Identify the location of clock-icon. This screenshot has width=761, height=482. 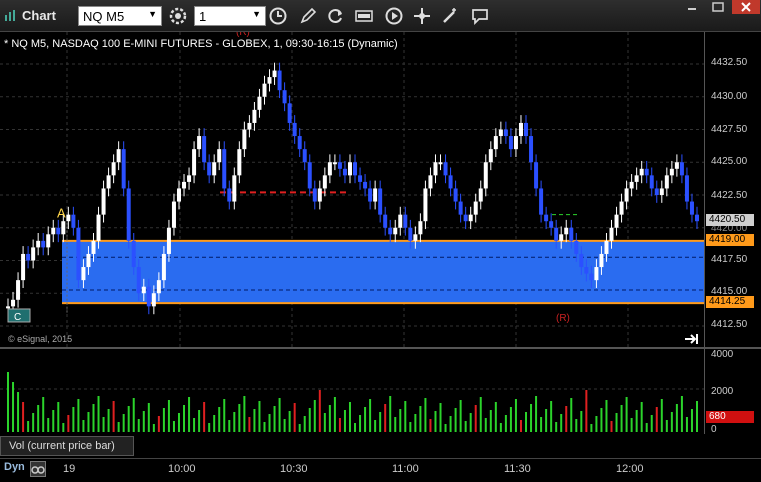
(278, 16).